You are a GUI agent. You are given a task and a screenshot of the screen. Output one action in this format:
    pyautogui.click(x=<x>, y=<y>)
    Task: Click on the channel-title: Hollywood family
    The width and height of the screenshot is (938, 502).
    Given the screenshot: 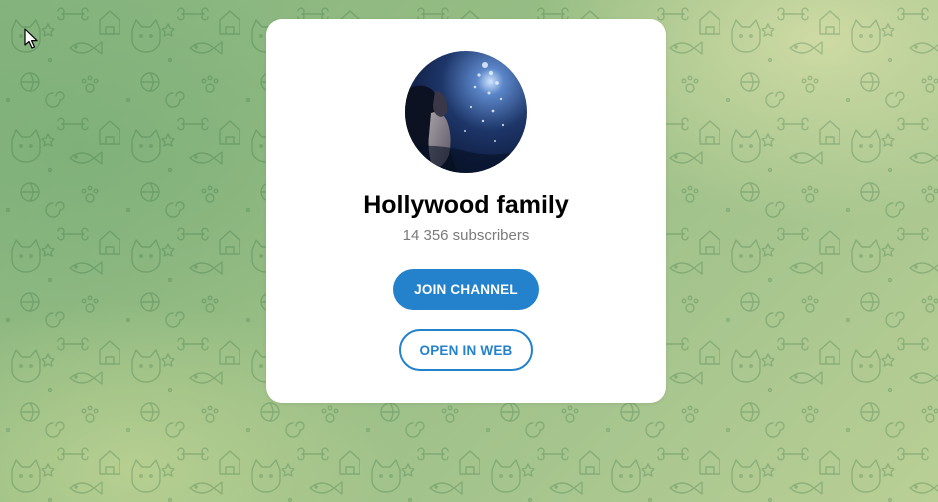 What is the action you would take?
    pyautogui.click(x=466, y=205)
    